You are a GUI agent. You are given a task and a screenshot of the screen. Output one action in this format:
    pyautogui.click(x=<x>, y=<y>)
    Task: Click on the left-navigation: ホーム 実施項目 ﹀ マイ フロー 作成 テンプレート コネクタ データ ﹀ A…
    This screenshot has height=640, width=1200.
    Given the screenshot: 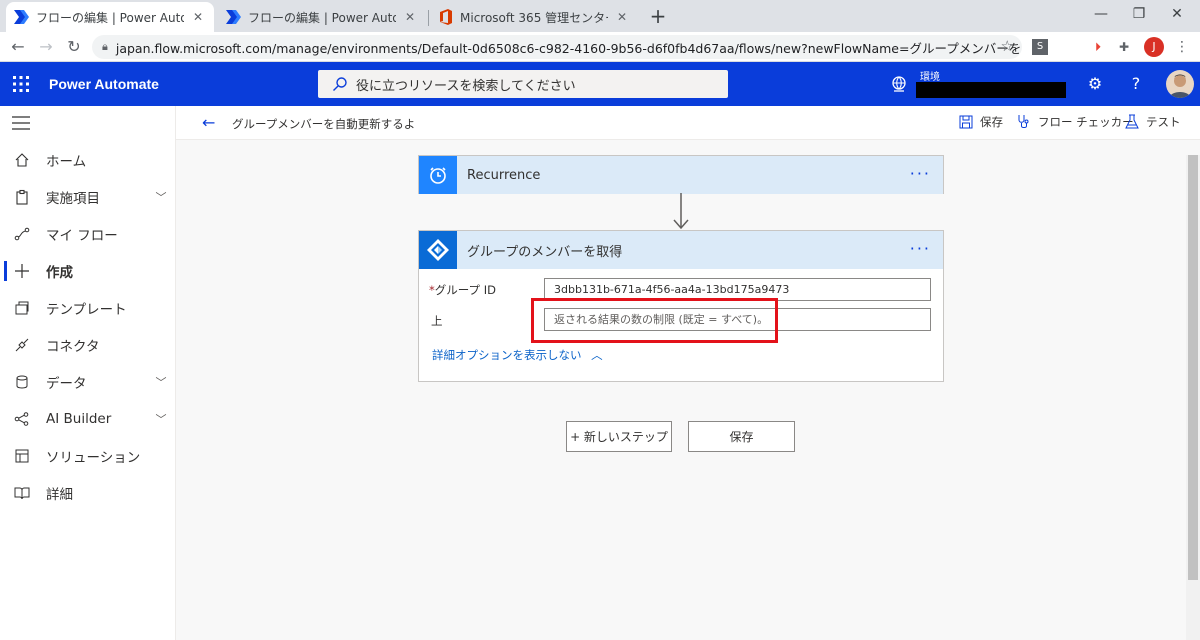 What is the action you would take?
    pyautogui.click(x=88, y=373)
    